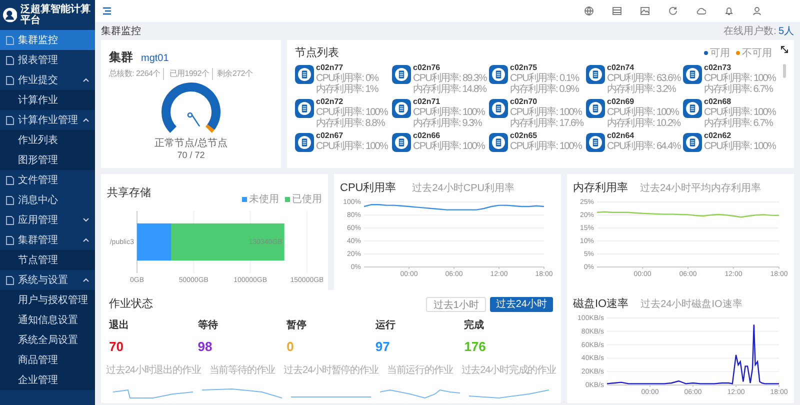 The height and width of the screenshot is (405, 800). I want to click on memory-usage-text: 内存利用率: 10.2%, so click(643, 123).